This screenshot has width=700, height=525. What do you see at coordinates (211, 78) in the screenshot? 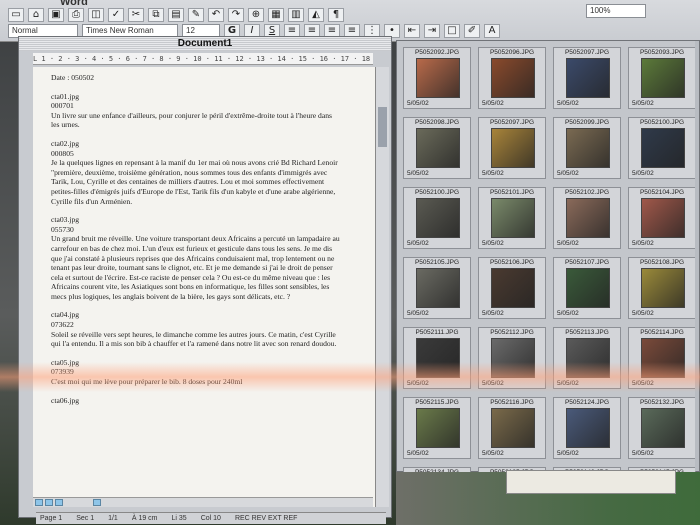
I see `document-paragraph: Date : 050502` at bounding box center [211, 78].